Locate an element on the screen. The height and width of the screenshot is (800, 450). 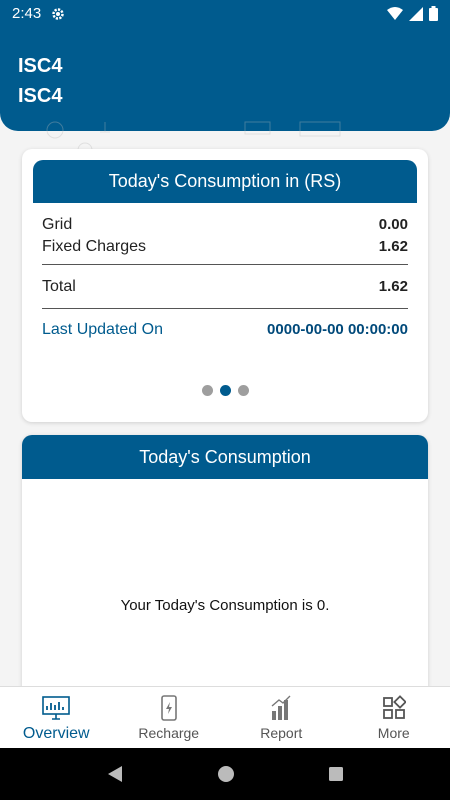
nav-more: More is located at coordinates (394, 717).